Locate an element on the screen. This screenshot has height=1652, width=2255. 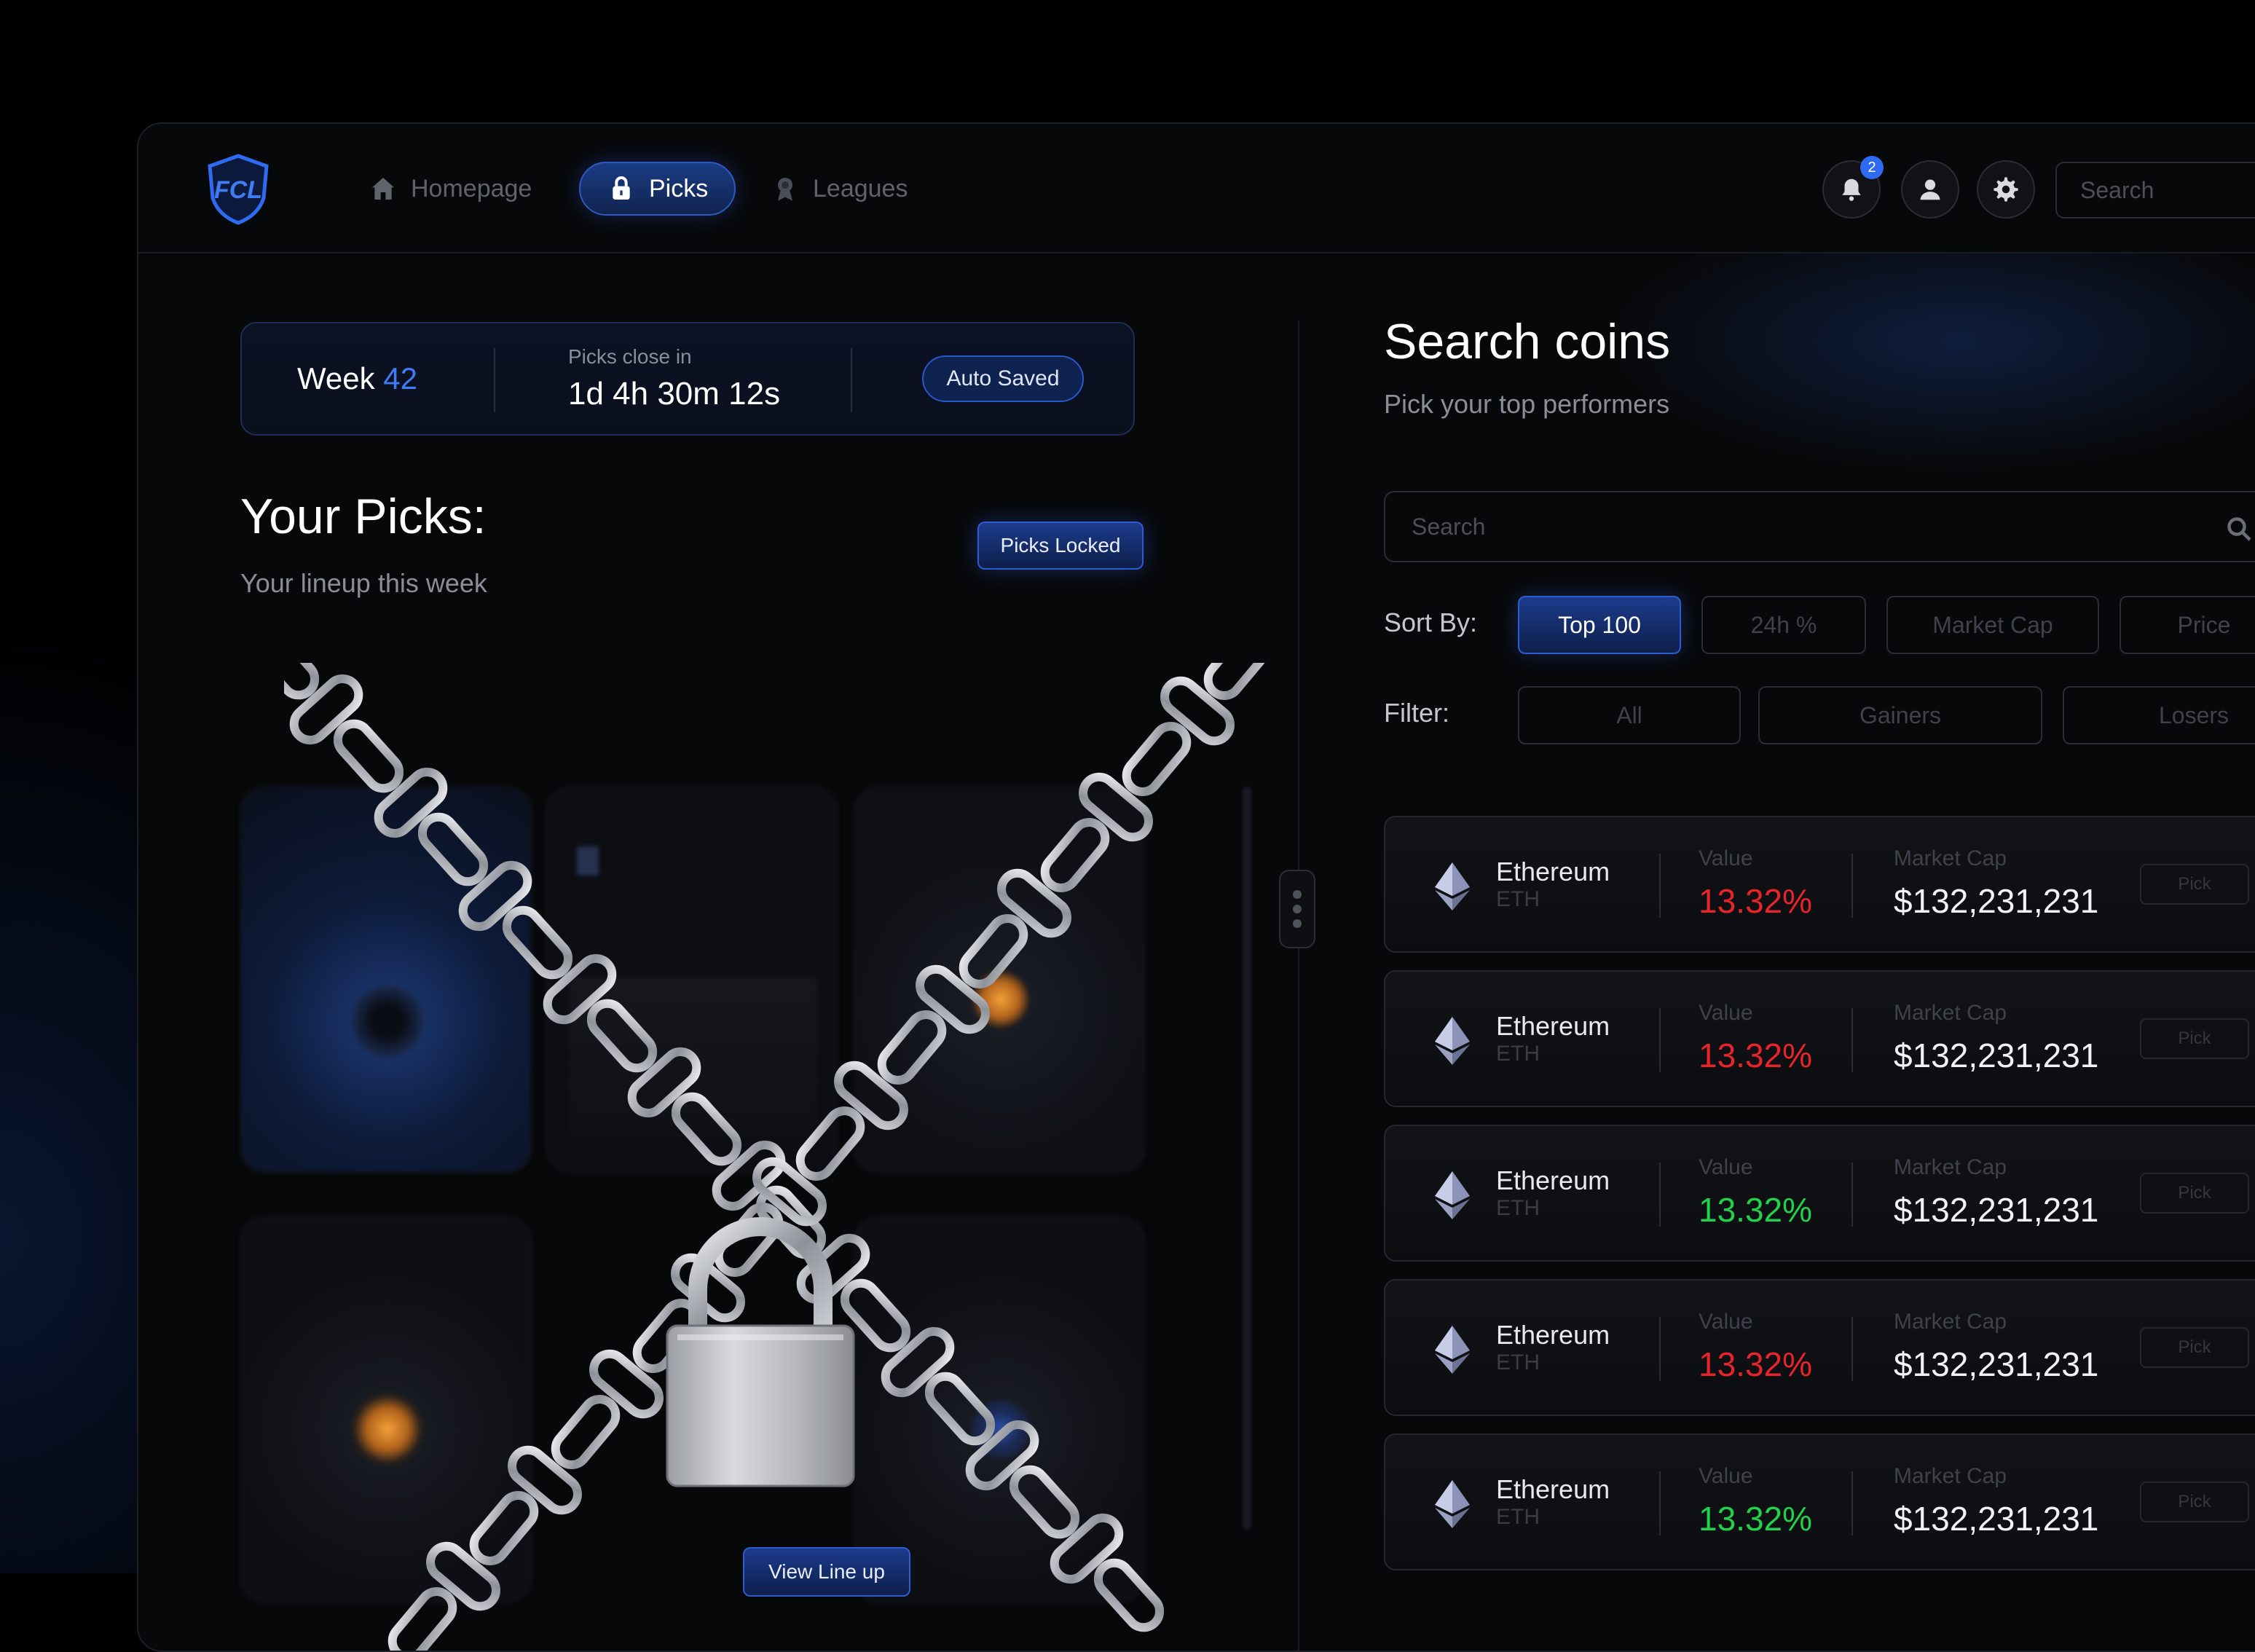
search-icon is located at coordinates (2239, 529).